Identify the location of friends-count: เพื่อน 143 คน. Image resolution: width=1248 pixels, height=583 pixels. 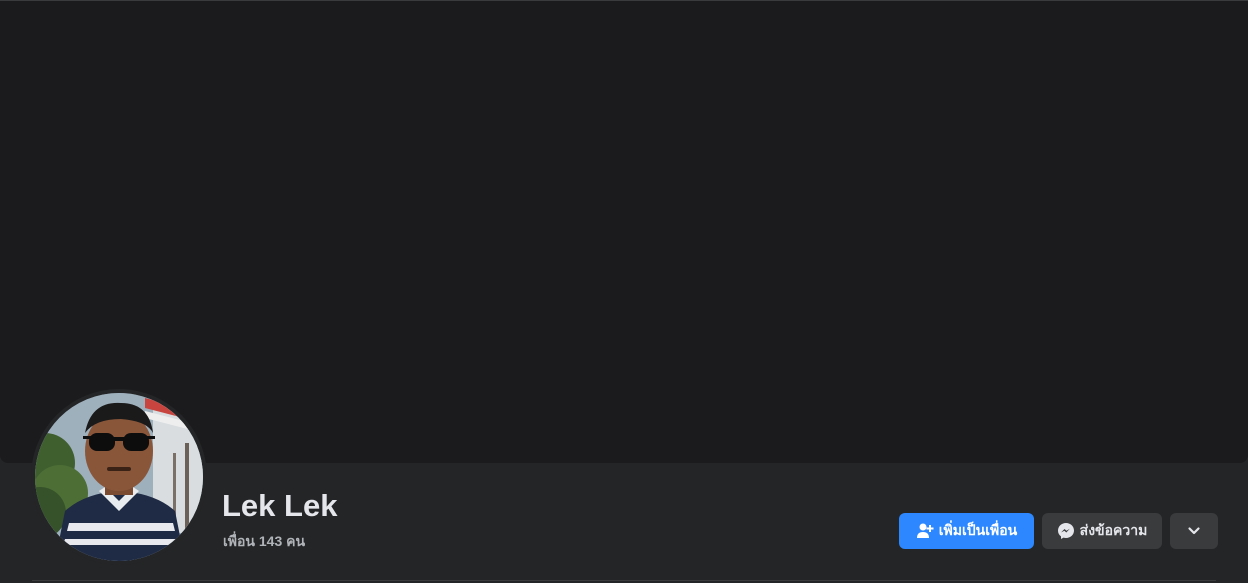
(264, 542).